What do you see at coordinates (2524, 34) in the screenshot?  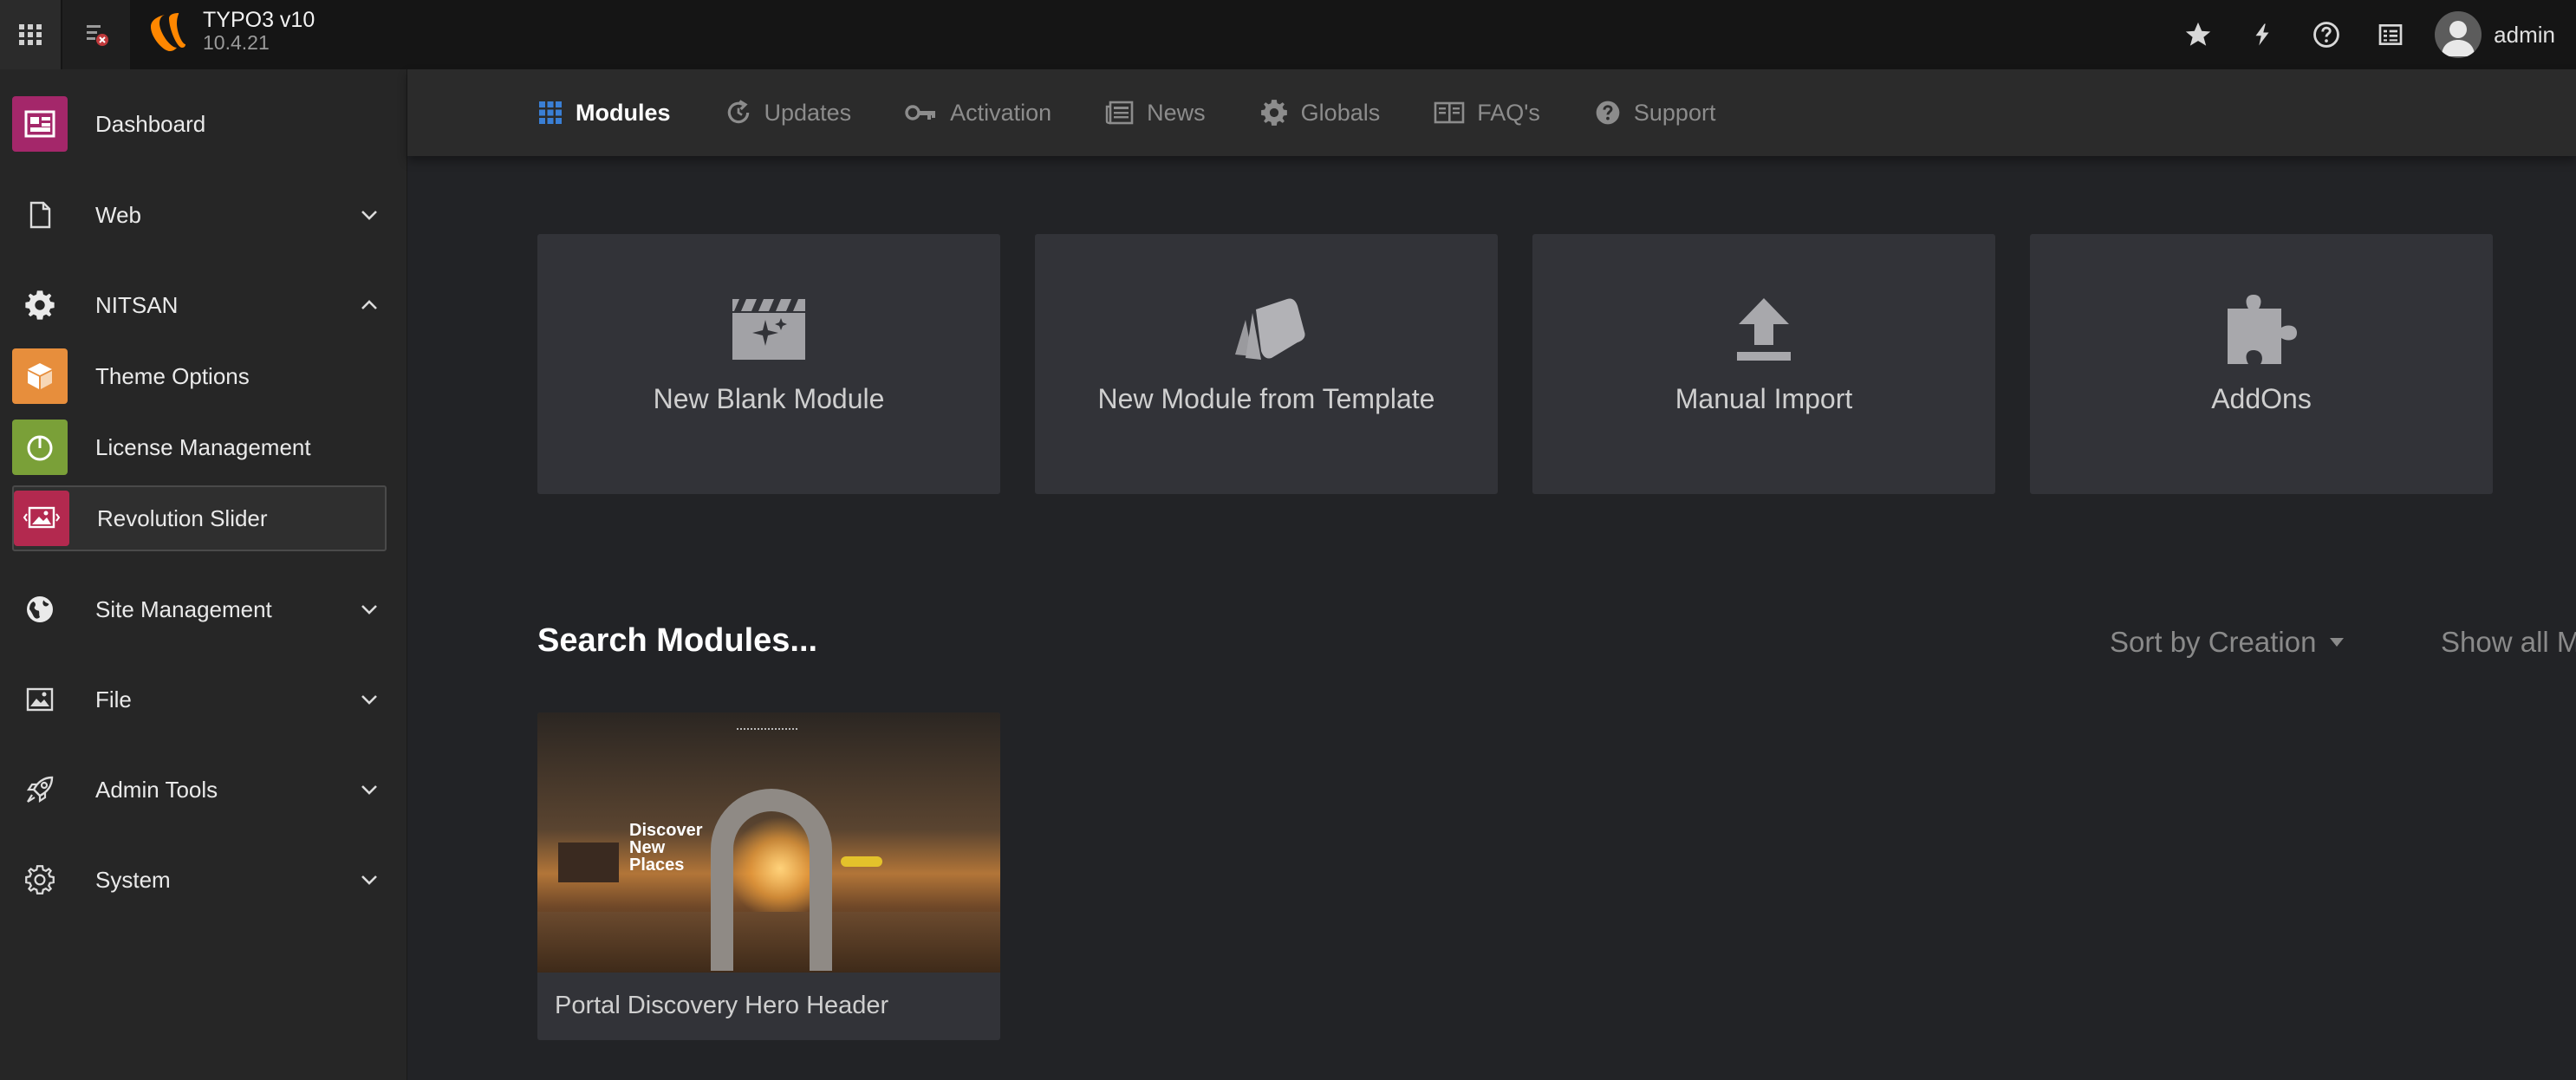 I see `user-name: admin` at bounding box center [2524, 34].